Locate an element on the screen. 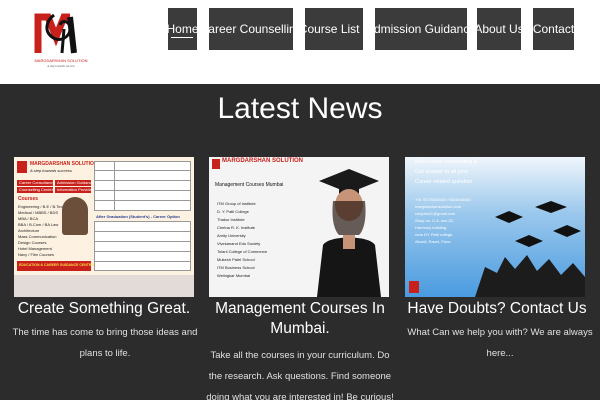 The image size is (600, 400). brochure-course-8: Hotel Management is located at coordinates (35, 248).